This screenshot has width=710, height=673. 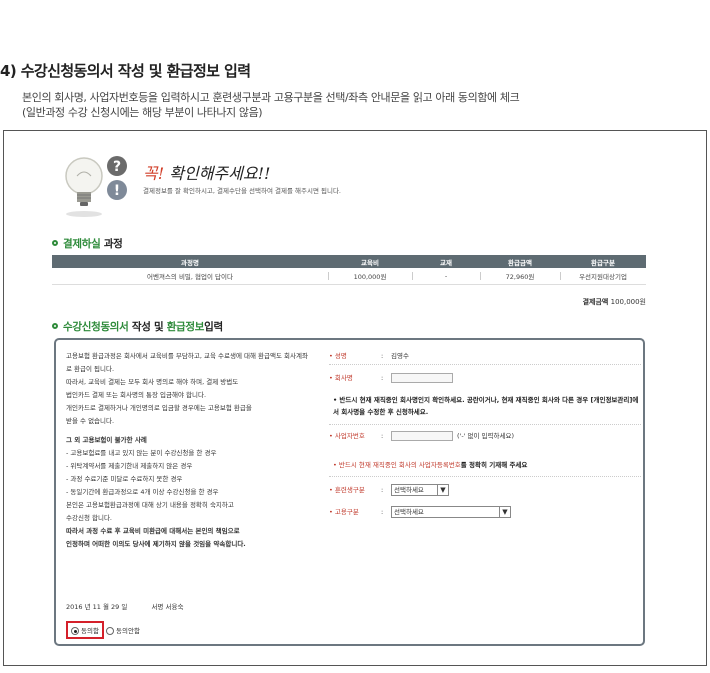 What do you see at coordinates (110, 631) in the screenshot?
I see `disagree-radio` at bounding box center [110, 631].